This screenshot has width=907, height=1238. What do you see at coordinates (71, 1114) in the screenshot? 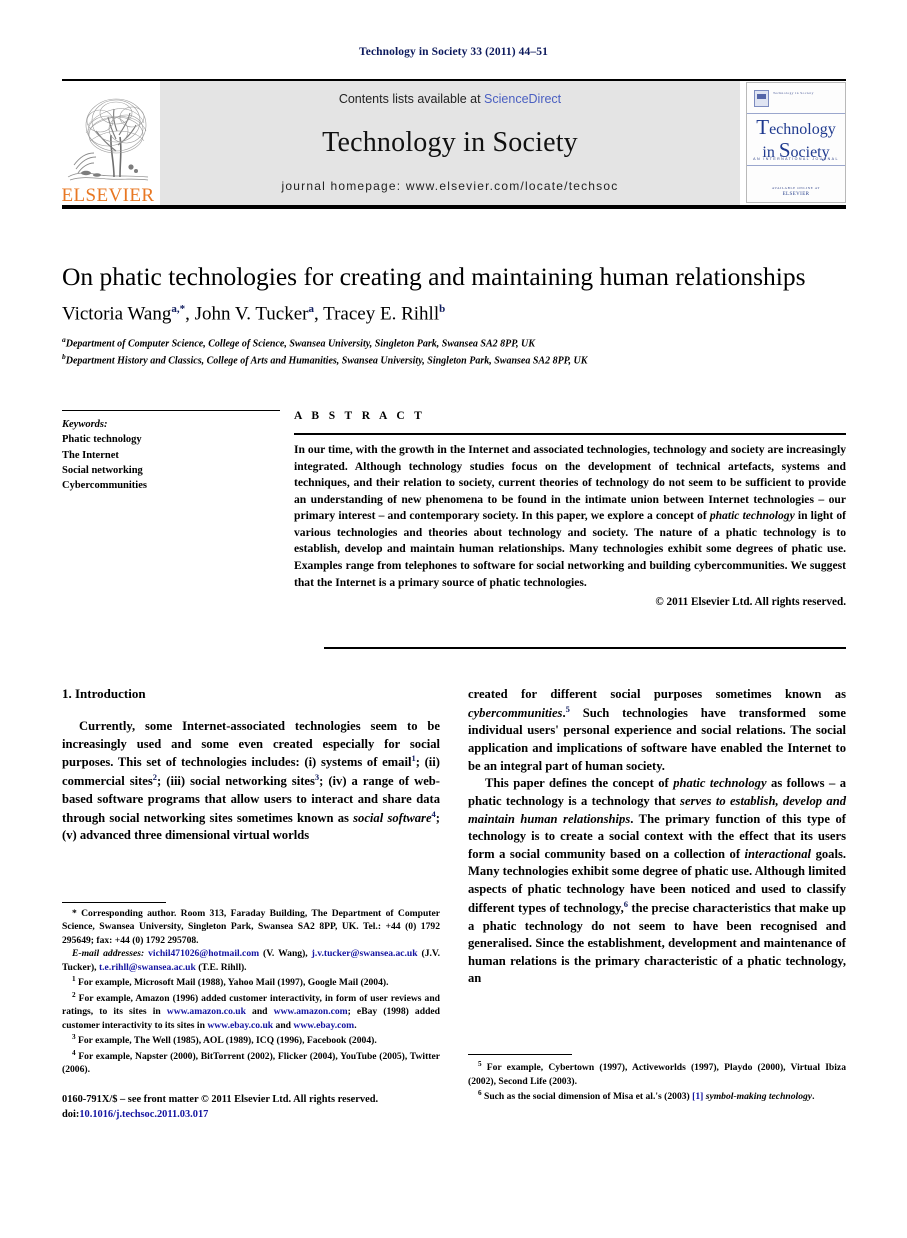
I see `doi-label: doi:` at bounding box center [71, 1114].